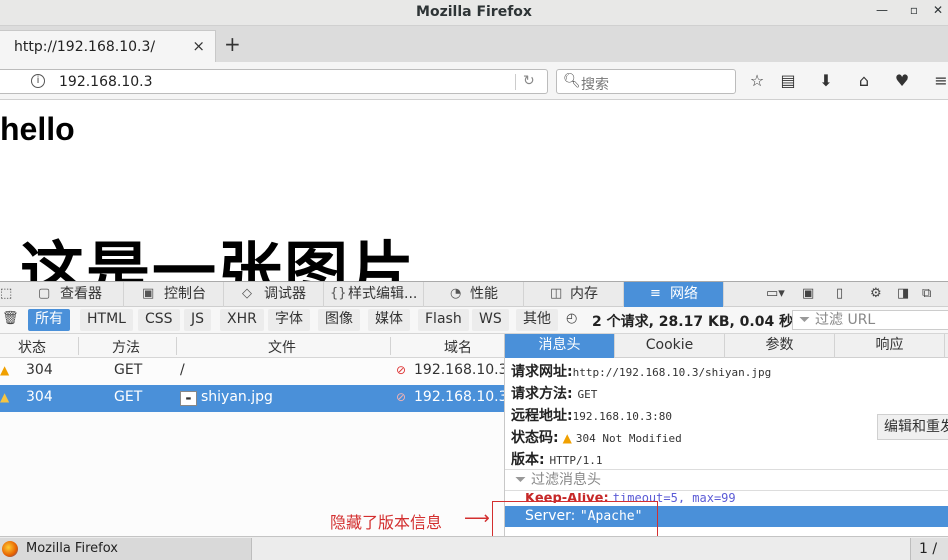  What do you see at coordinates (78, 346) in the screenshot?
I see `column-divider` at bounding box center [78, 346].